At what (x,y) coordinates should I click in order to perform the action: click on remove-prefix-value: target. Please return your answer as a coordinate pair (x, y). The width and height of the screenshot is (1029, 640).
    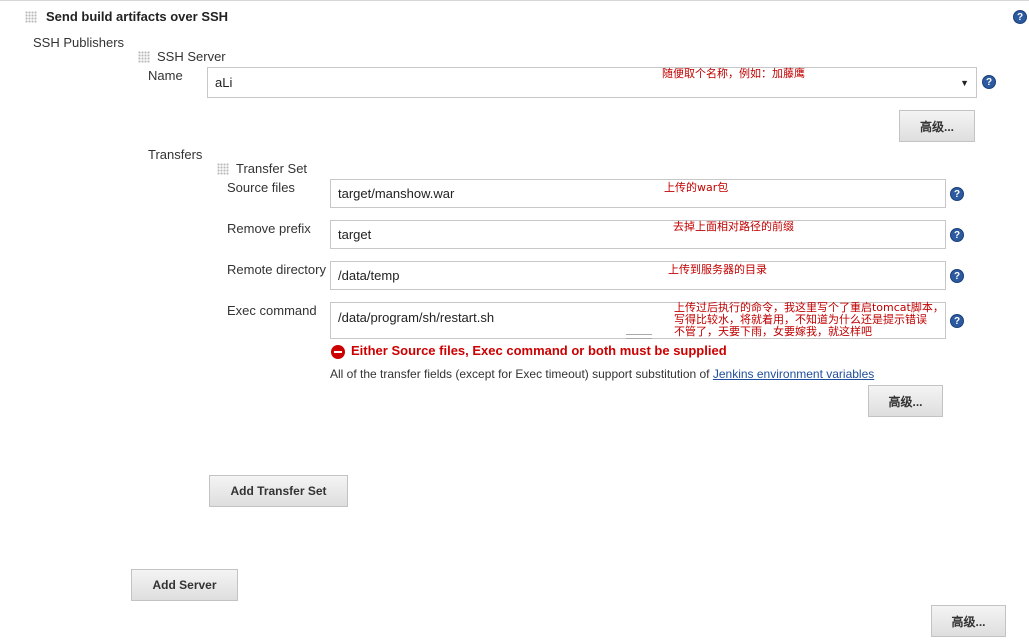
    Looking at the image, I should click on (355, 234).